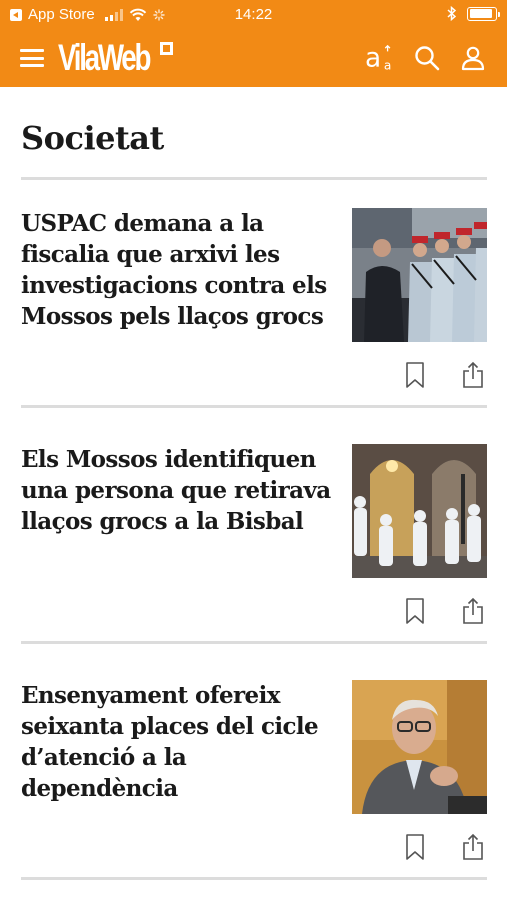  I want to click on section-title: Societat, so click(92, 138).